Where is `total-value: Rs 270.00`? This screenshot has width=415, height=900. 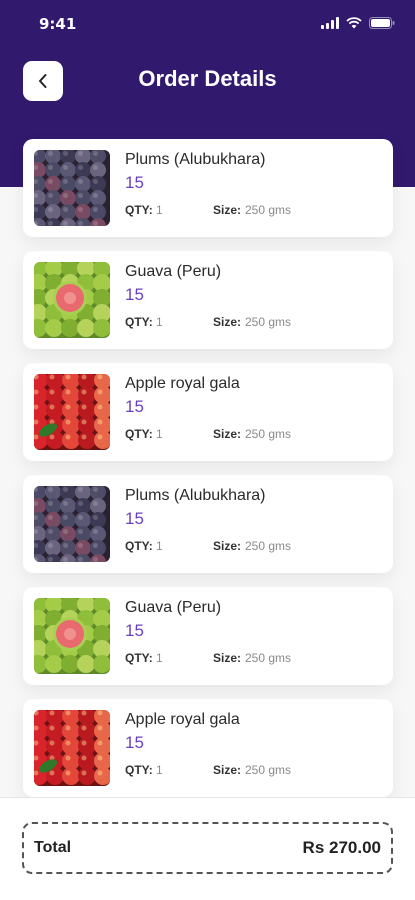
total-value: Rs 270.00 is located at coordinates (341, 847).